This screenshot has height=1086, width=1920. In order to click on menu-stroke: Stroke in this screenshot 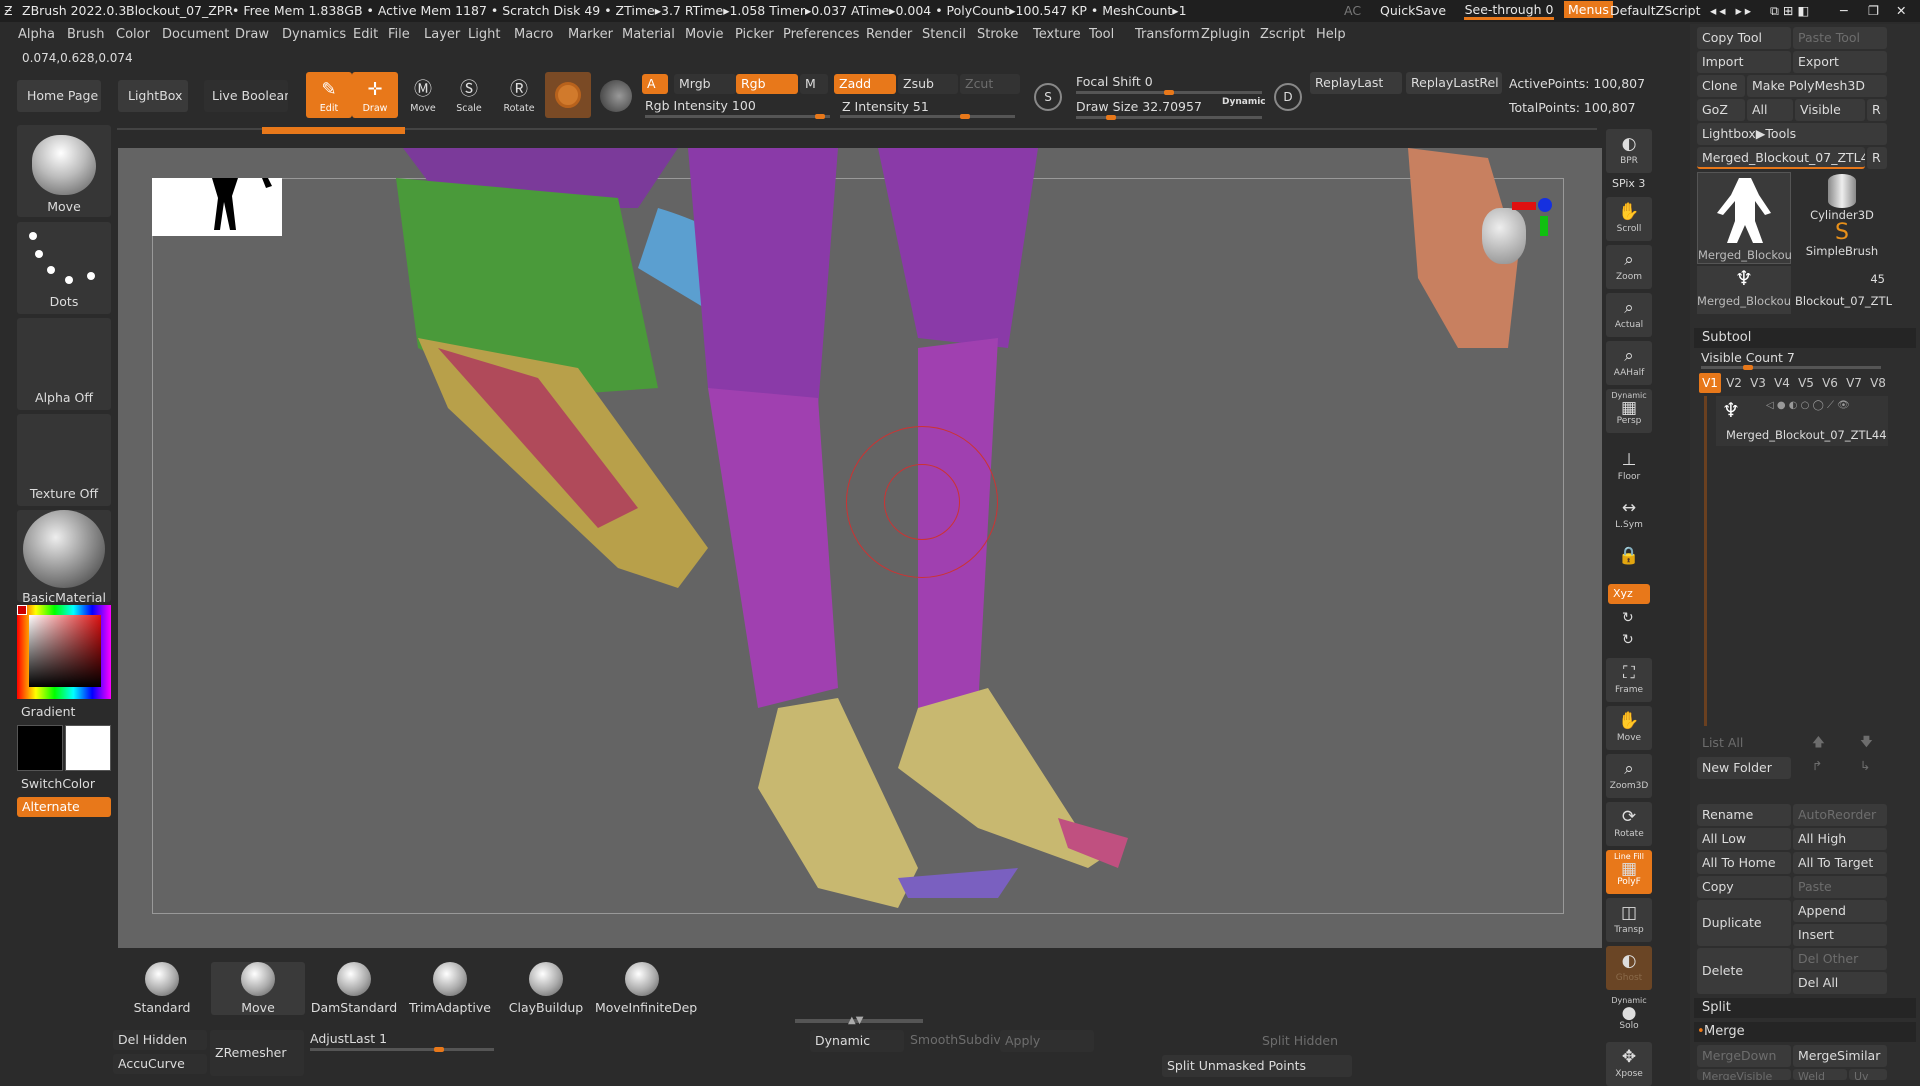, I will do `click(997, 34)`.